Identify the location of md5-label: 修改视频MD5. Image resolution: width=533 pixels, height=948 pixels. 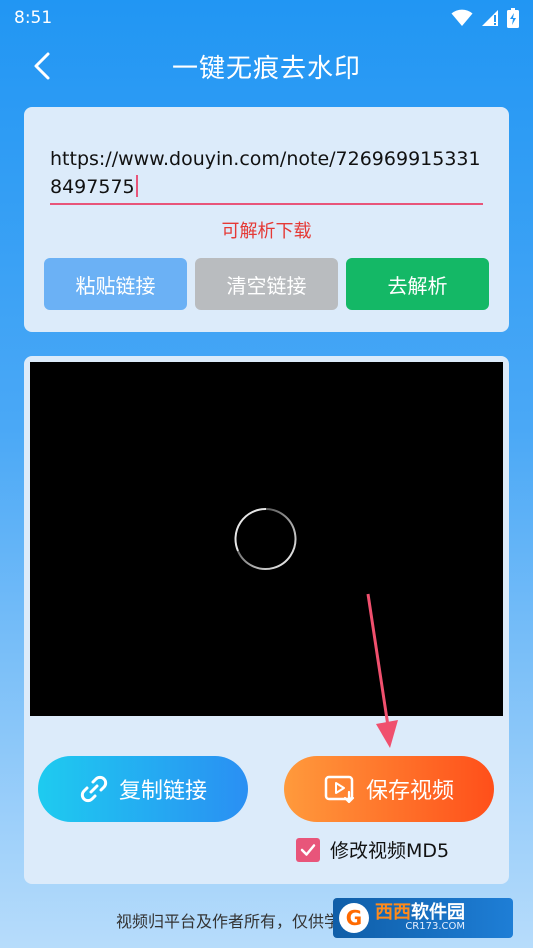
(390, 851).